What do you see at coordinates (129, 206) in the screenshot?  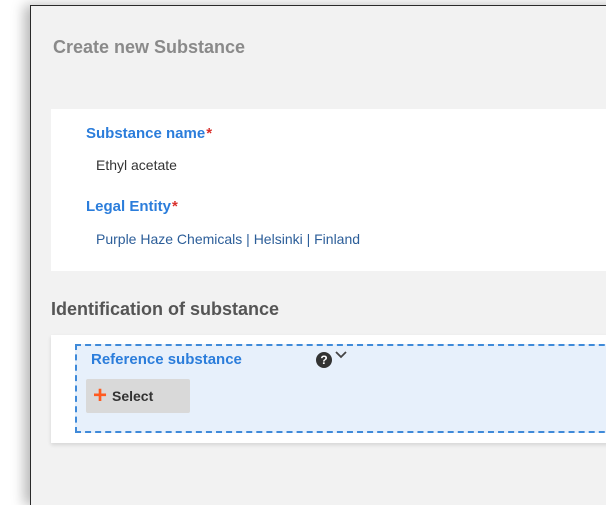 I see `legal-entity-label-text: Legal Entity` at bounding box center [129, 206].